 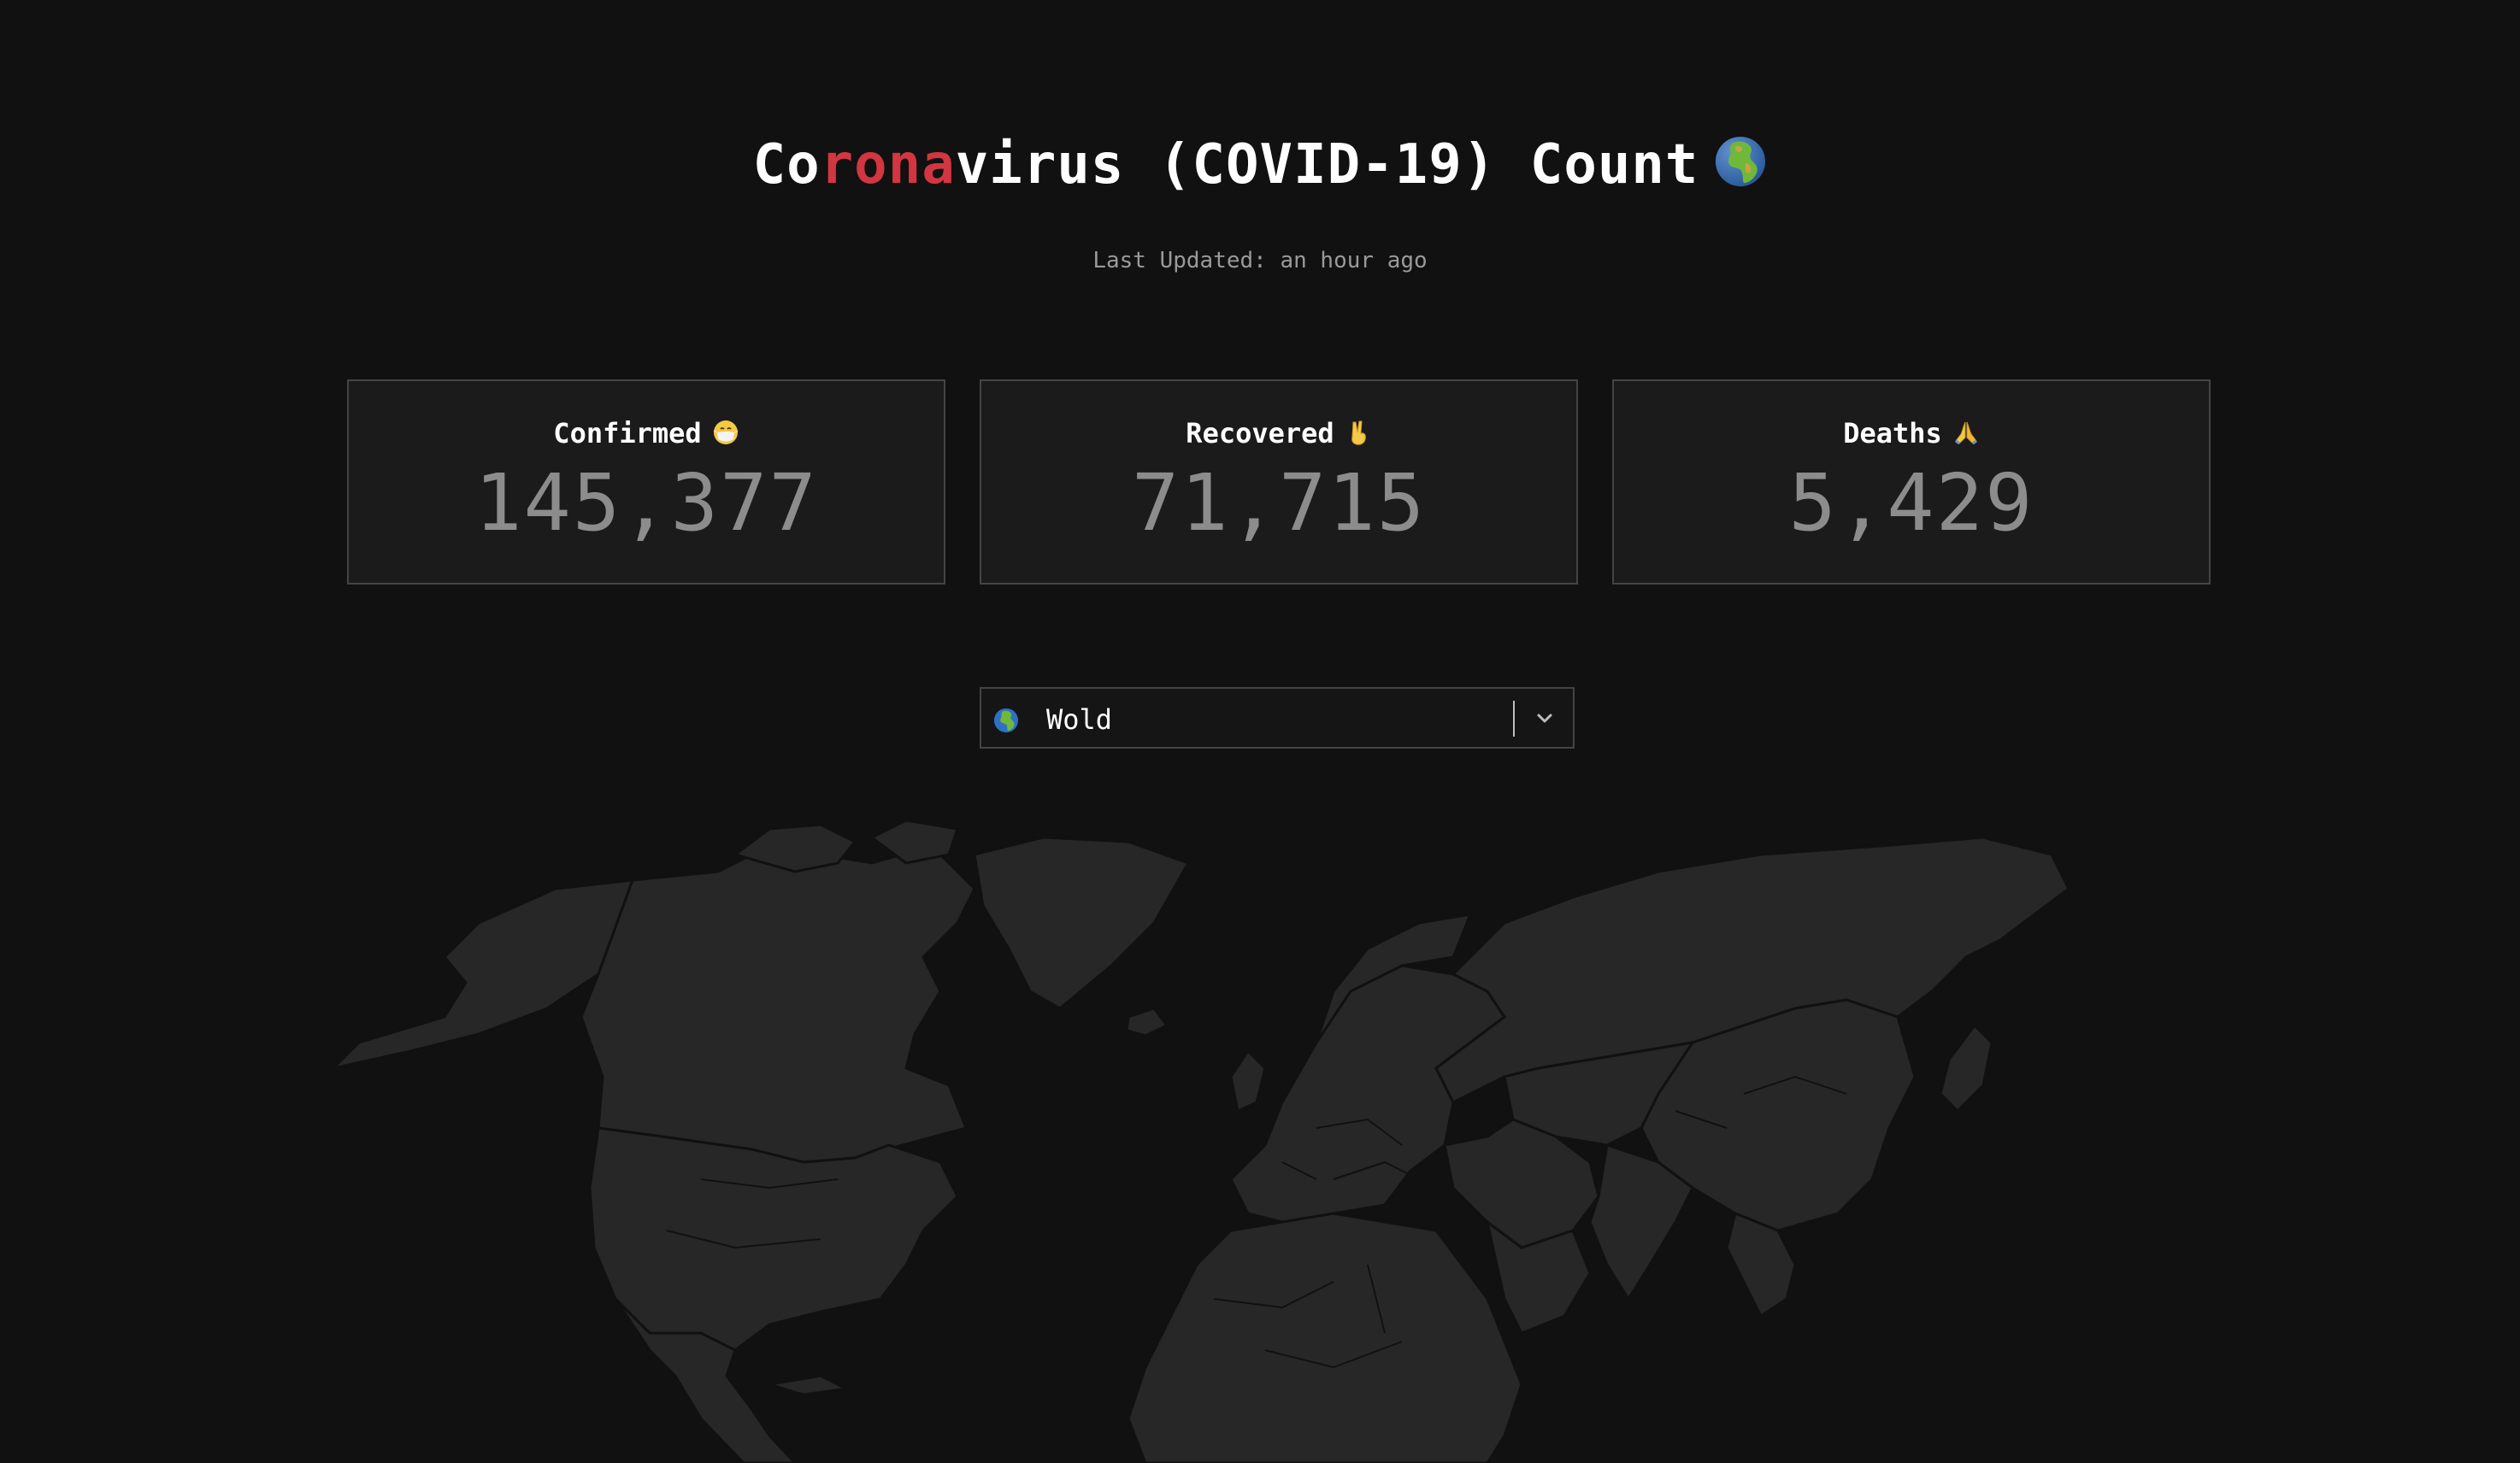 I want to click on face-with-medical-mask-icon, so click(x=726, y=432).